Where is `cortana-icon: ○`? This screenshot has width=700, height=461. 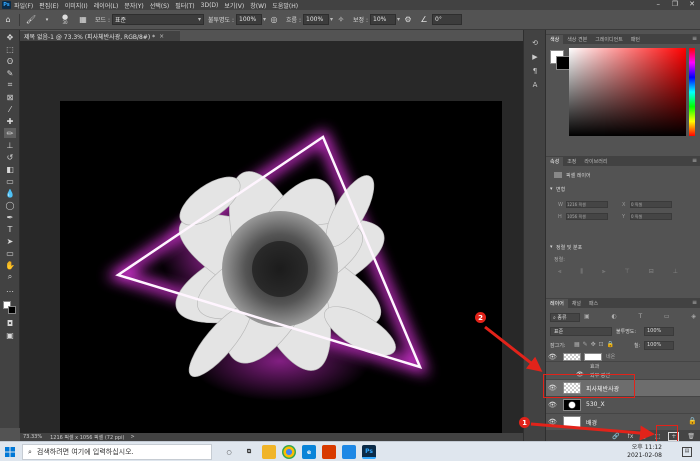 cortana-icon: ○ is located at coordinates (229, 452).